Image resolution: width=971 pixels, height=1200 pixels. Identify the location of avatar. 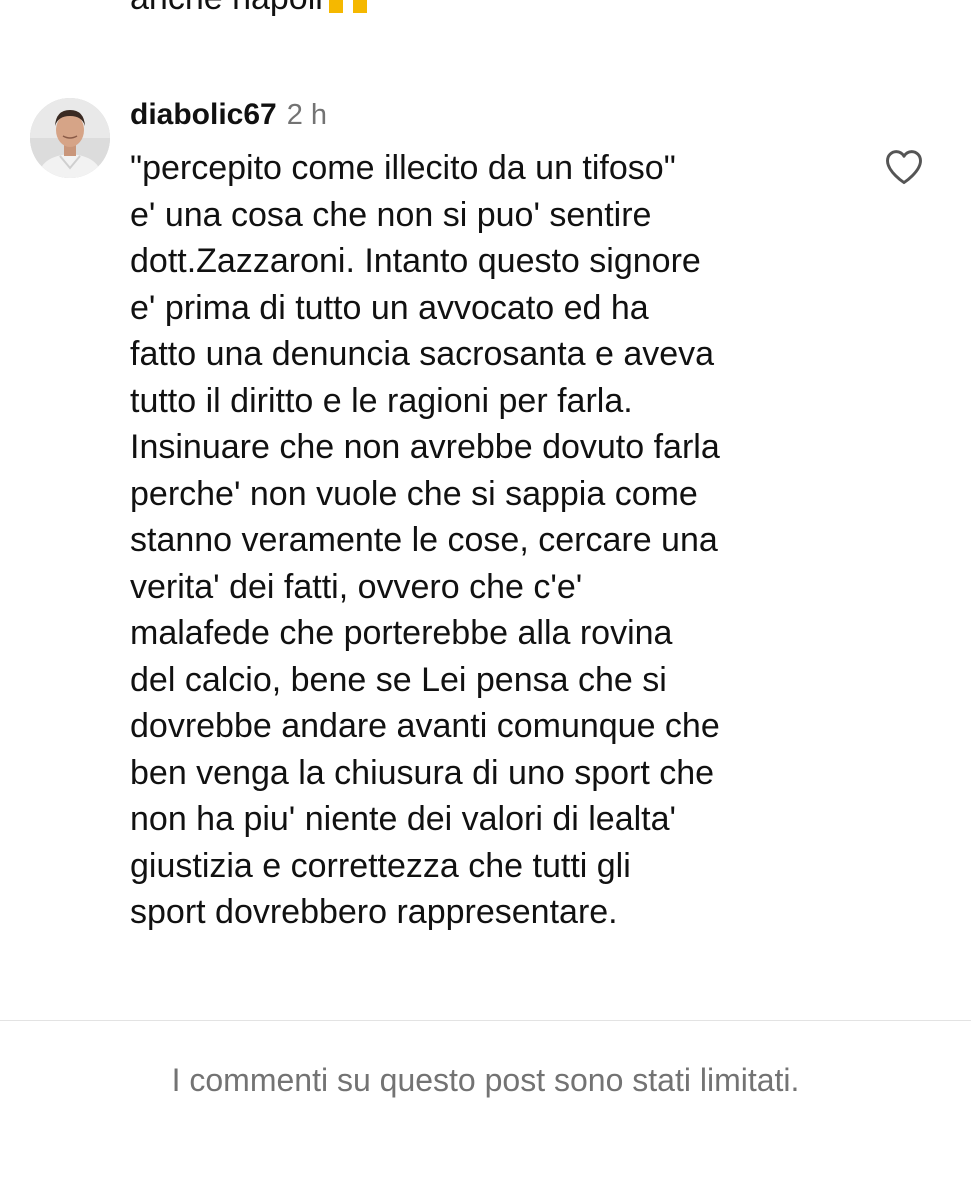
(70, 138).